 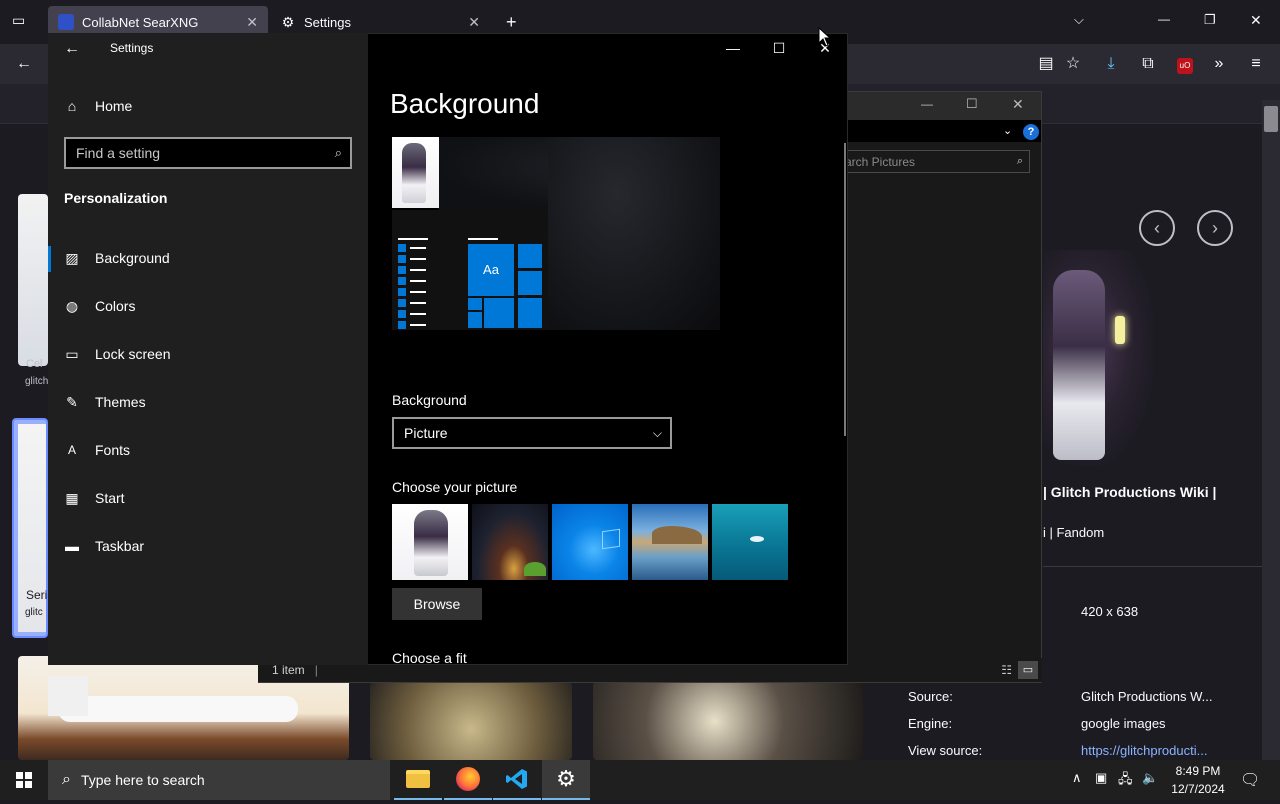 What do you see at coordinates (429, 400) in the screenshot?
I see `background-type-label: Background` at bounding box center [429, 400].